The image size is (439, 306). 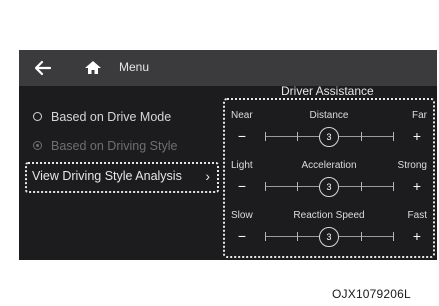 I want to click on radio-unchecked-icon, so click(x=37, y=116).